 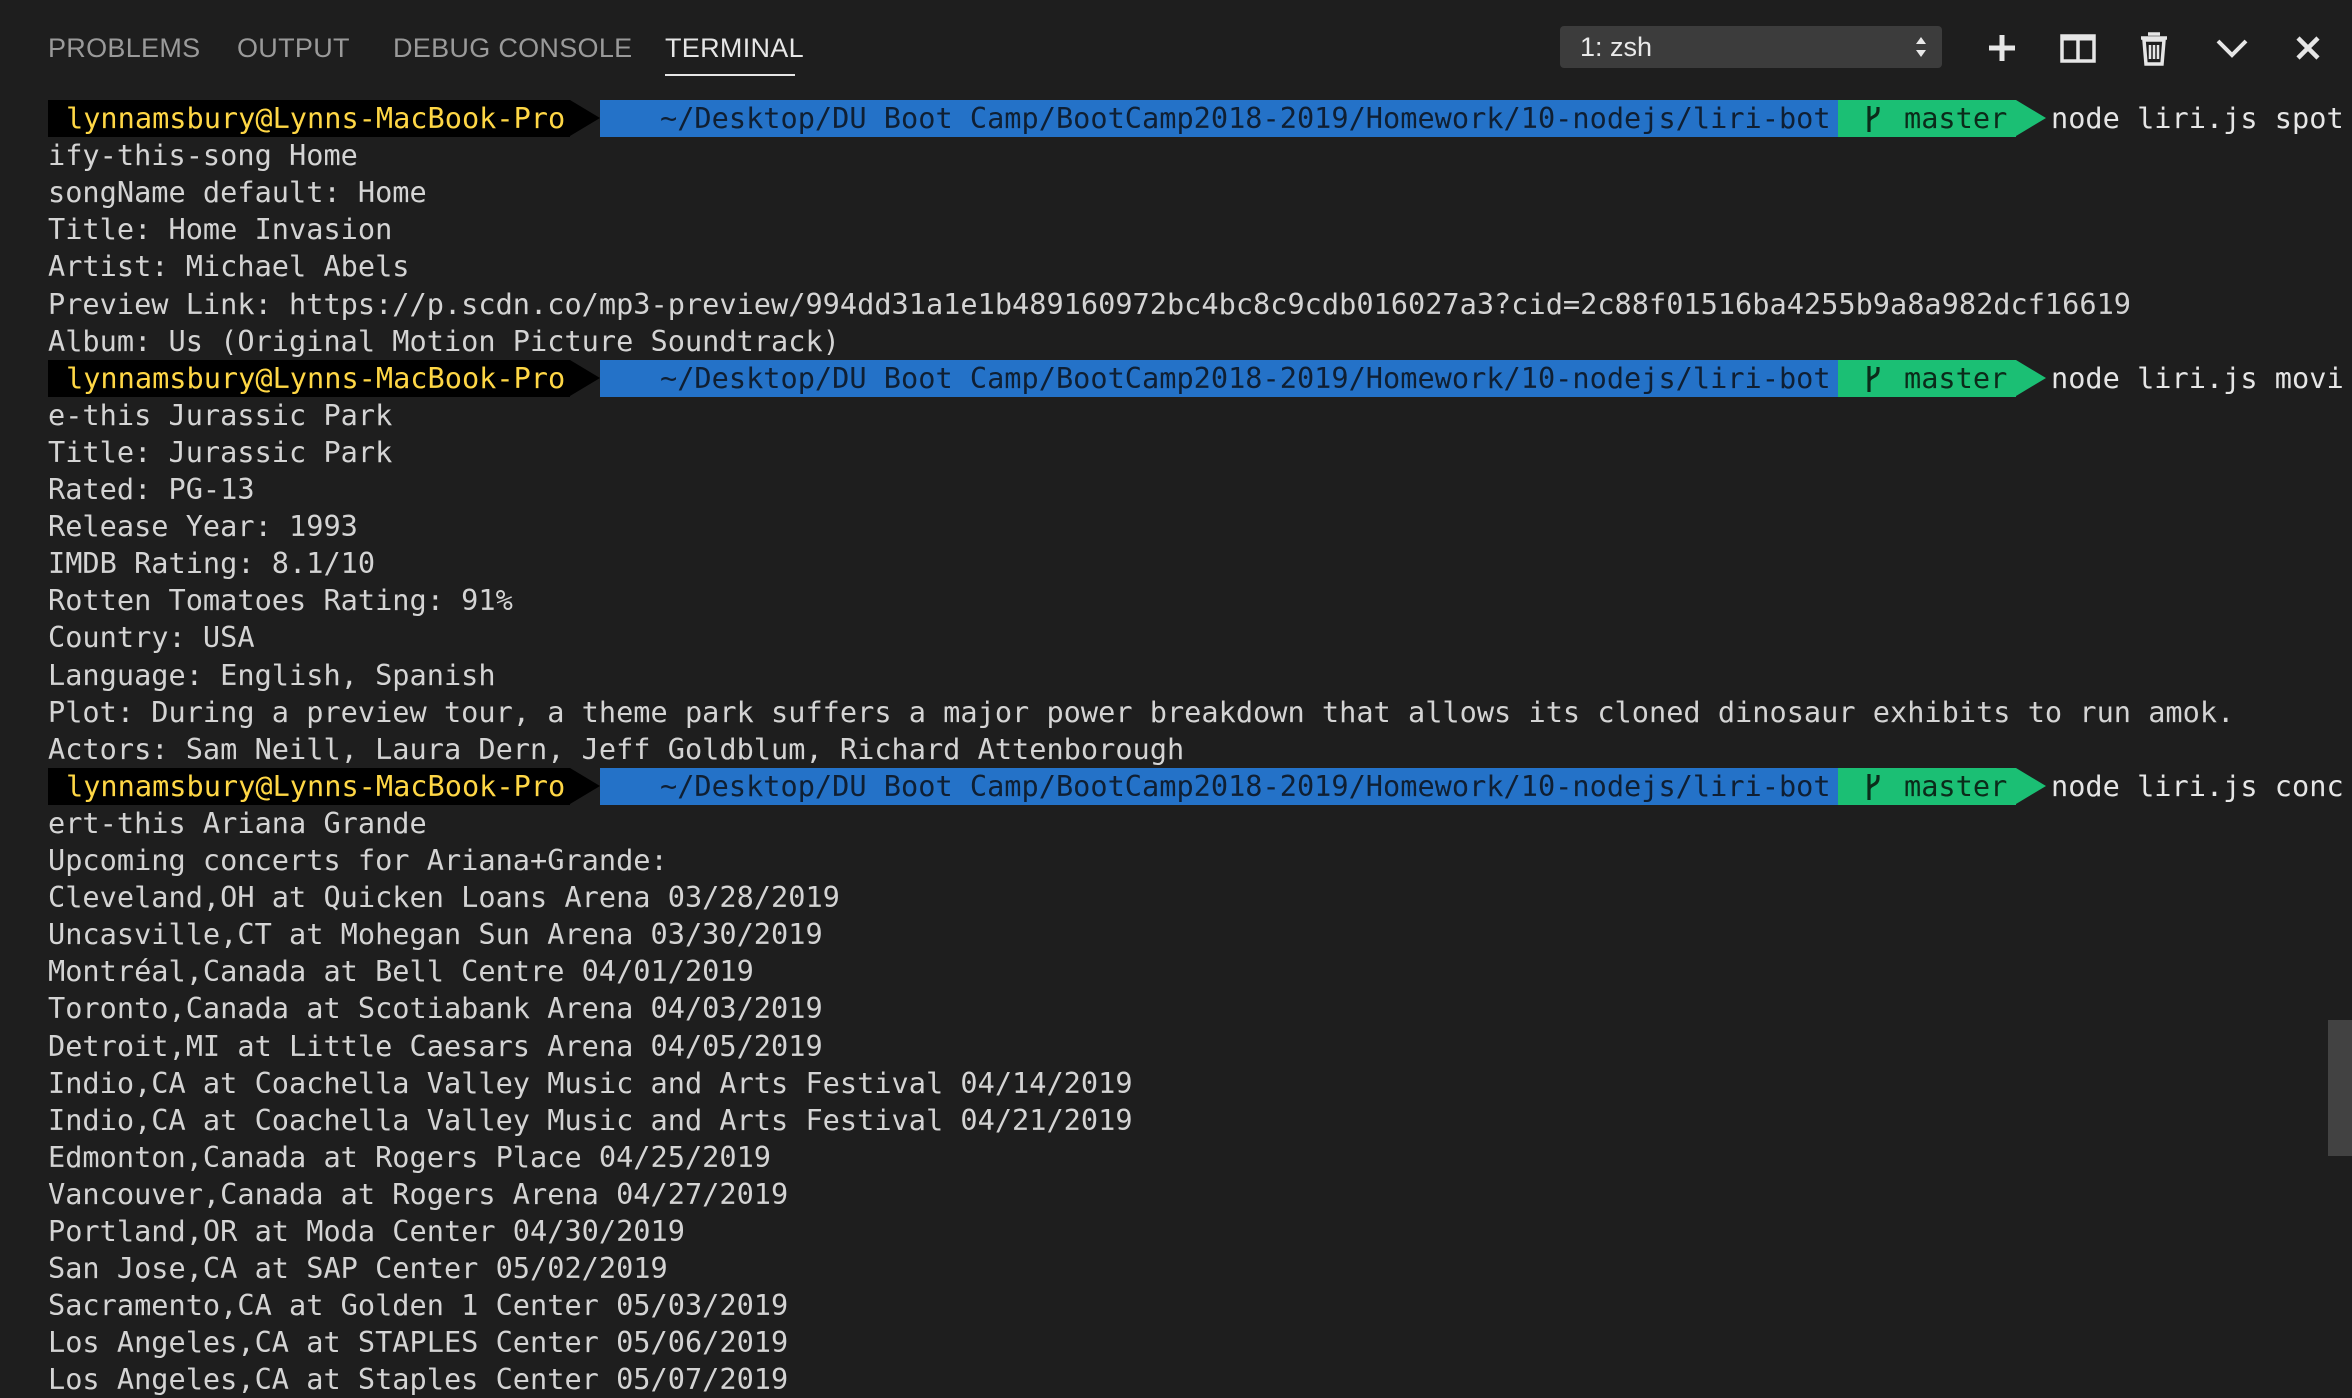 What do you see at coordinates (734, 48) in the screenshot?
I see `tab-terminal: TERMINAL` at bounding box center [734, 48].